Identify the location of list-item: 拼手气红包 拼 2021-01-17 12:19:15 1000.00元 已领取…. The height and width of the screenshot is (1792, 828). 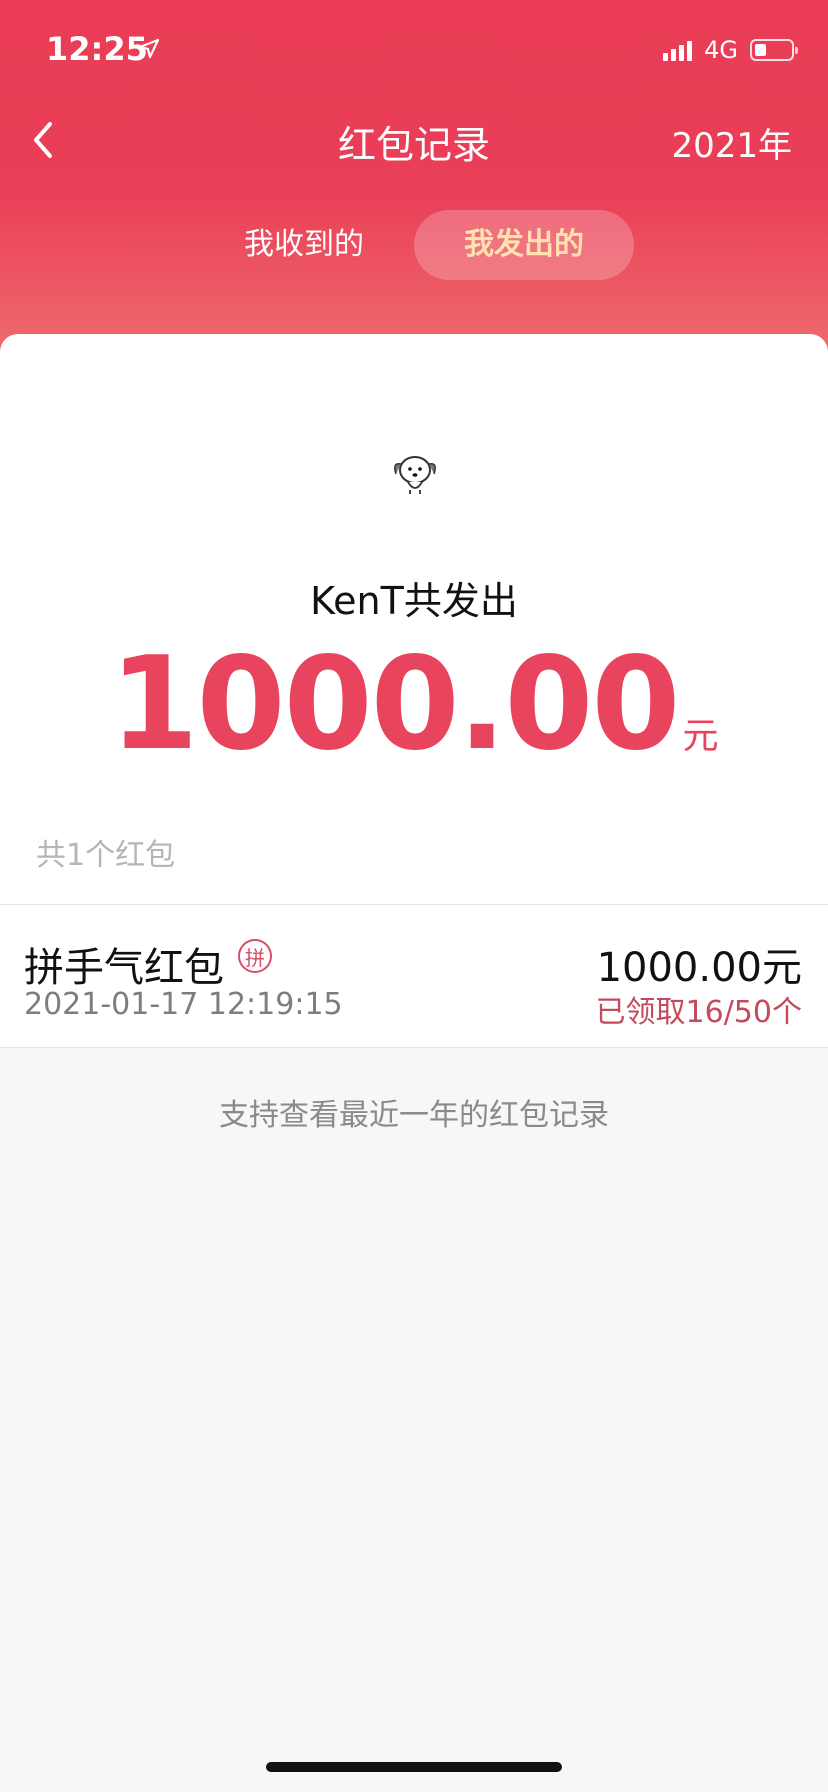
(414, 976).